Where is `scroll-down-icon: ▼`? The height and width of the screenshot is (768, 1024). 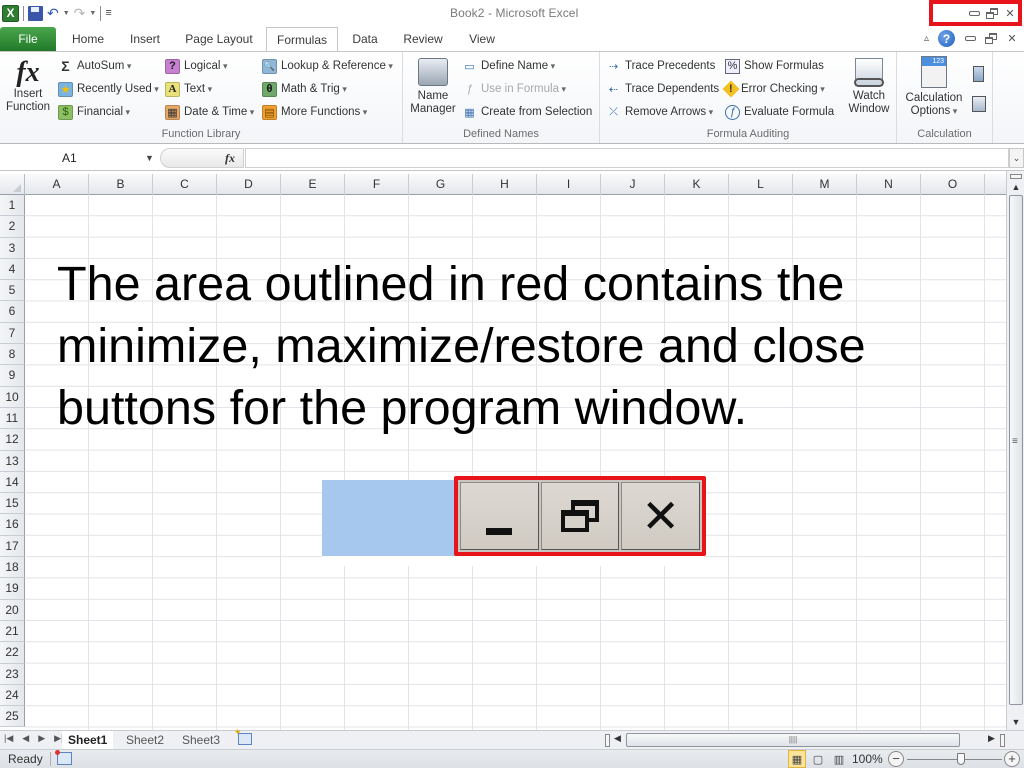
scroll-down-icon: ▼ is located at coordinates (1015, 722).